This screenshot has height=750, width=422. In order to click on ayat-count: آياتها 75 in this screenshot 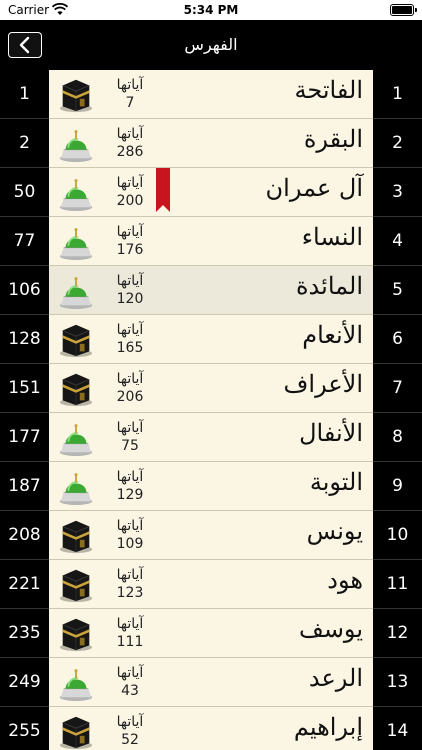, I will do `click(130, 437)`.